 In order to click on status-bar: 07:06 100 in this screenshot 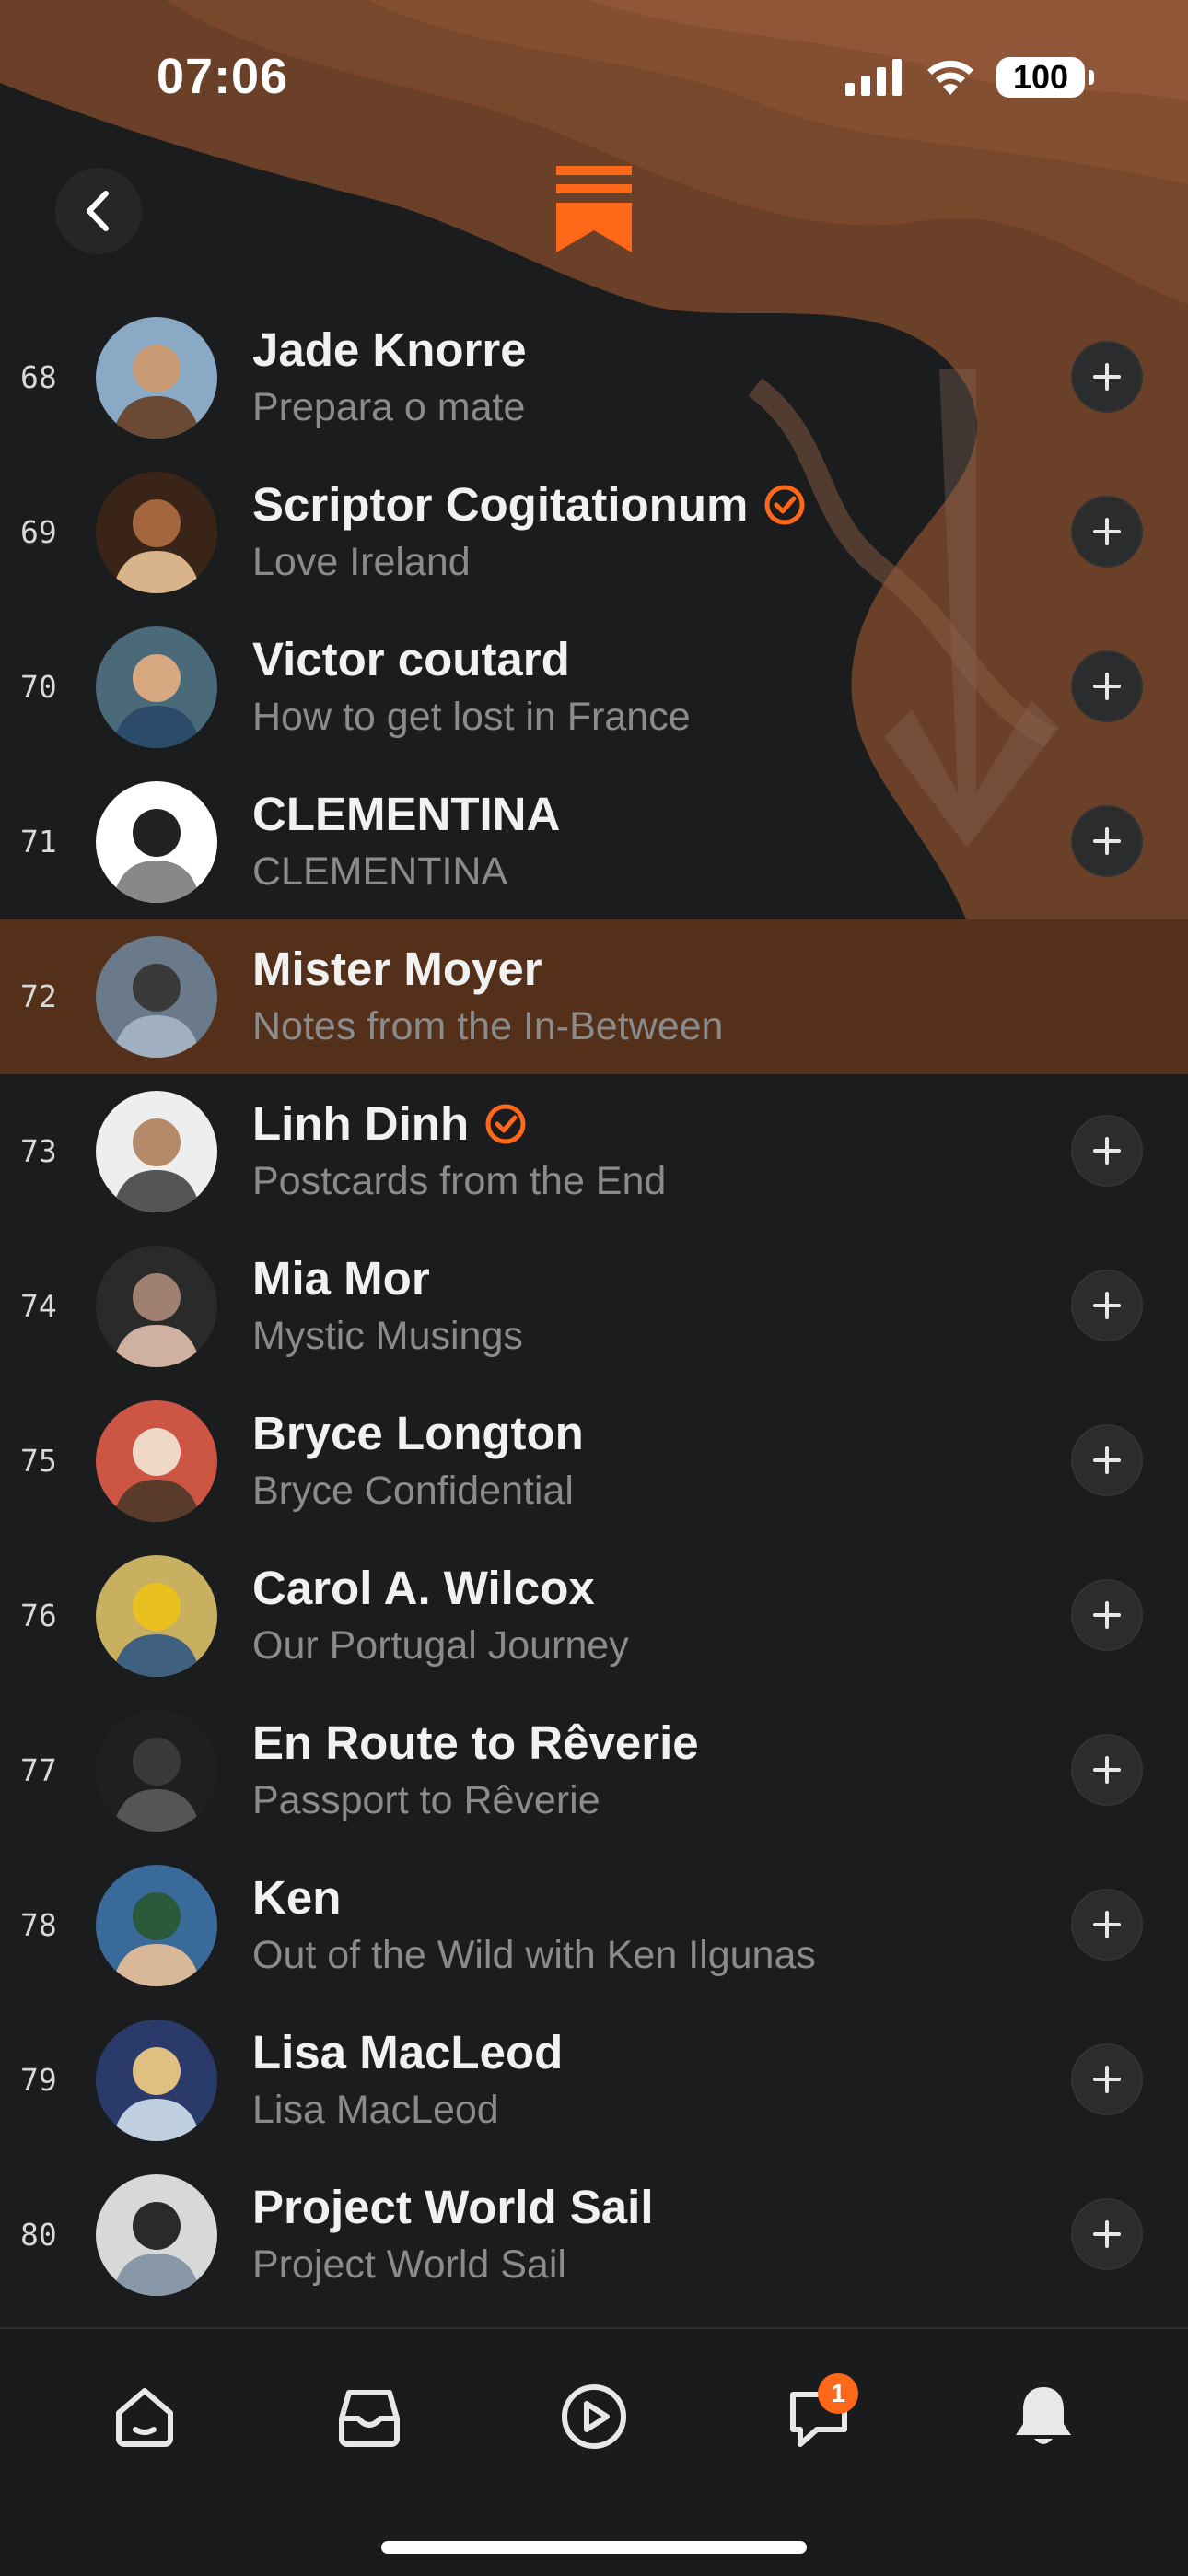, I will do `click(594, 83)`.